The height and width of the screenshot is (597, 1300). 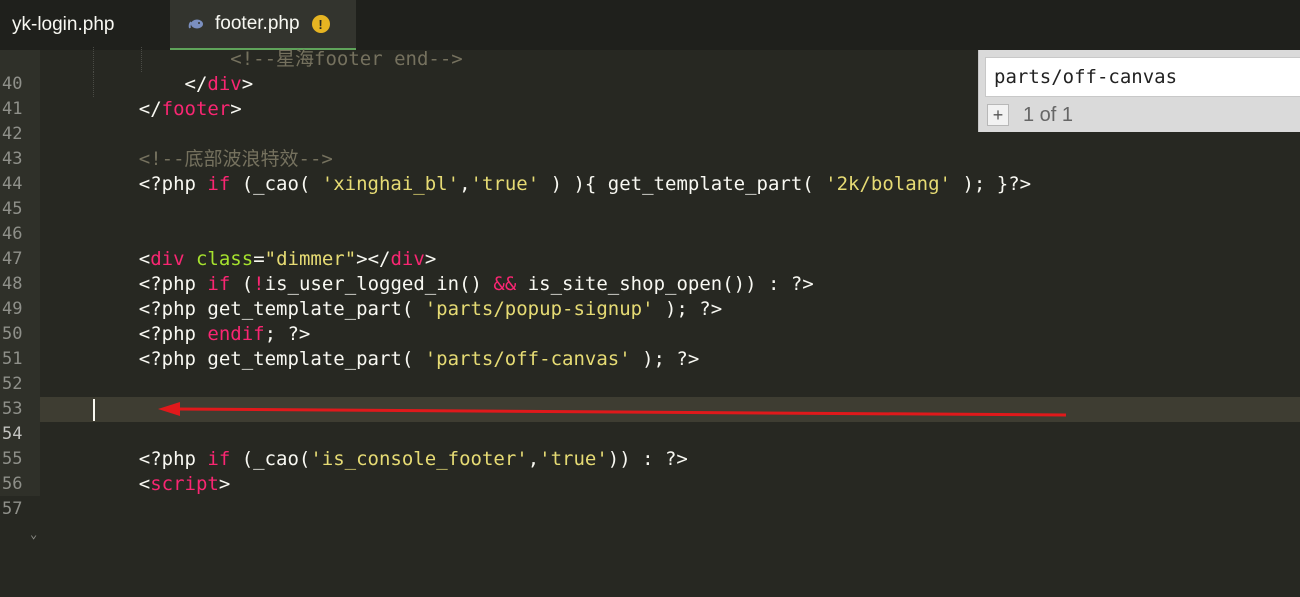 I want to click on find-panel: parts/off-canvas + 1 of 1, so click(x=1139, y=91).